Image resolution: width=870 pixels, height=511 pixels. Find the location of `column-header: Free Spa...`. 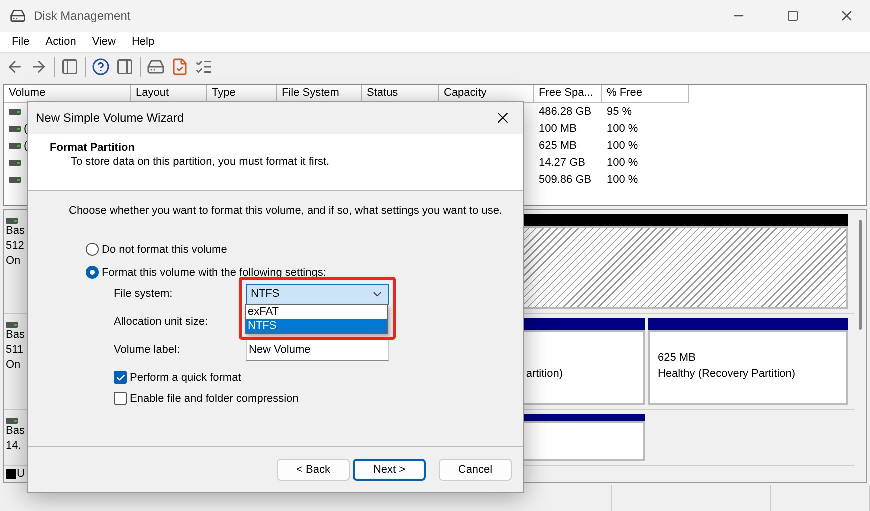

column-header: Free Spa... is located at coordinates (568, 94).